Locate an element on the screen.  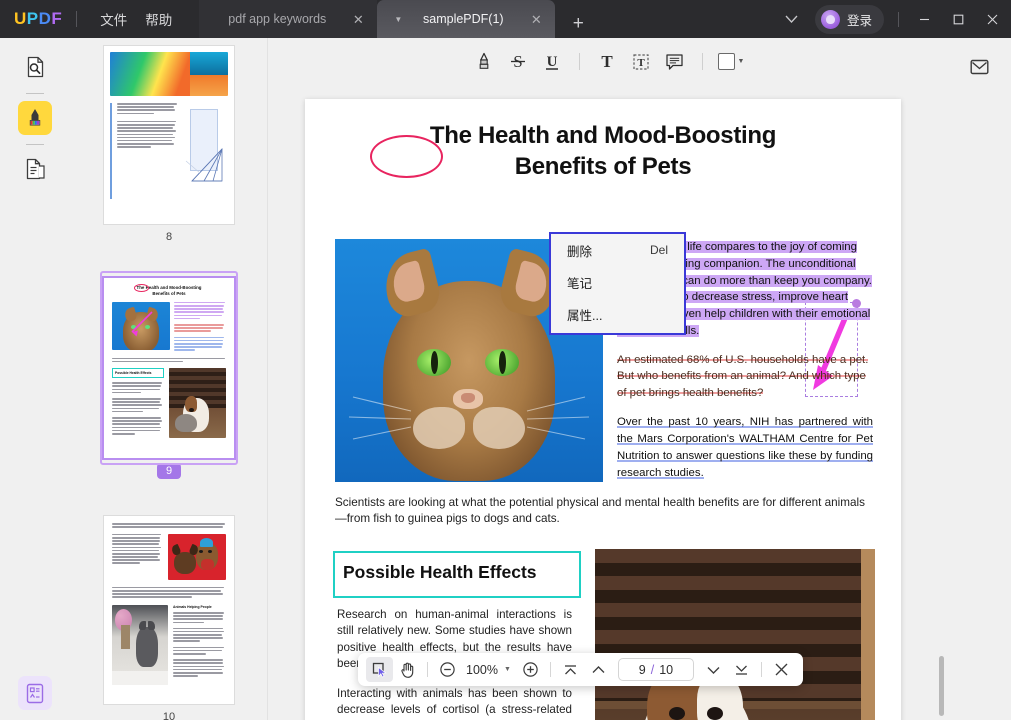
text-tool-button: T is located at coordinates (607, 61).